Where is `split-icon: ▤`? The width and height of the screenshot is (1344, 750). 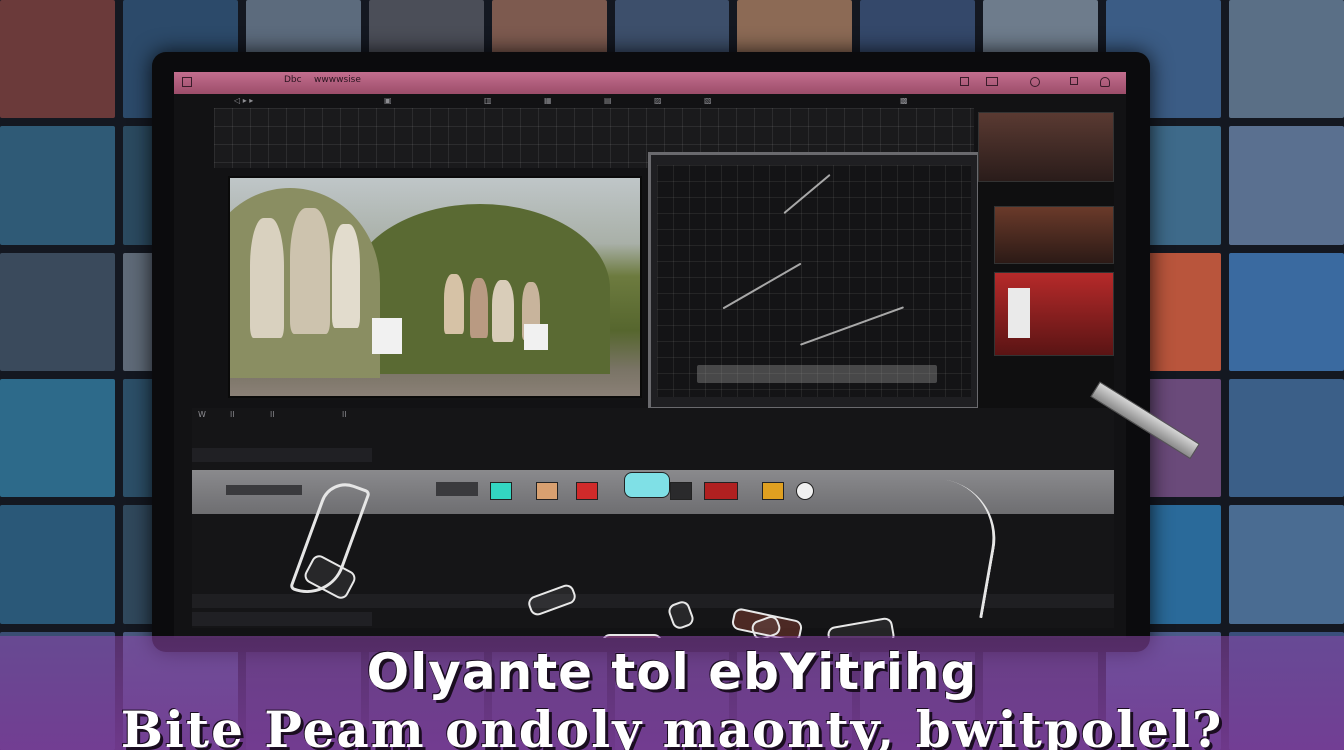
split-icon: ▤ is located at coordinates (608, 100).